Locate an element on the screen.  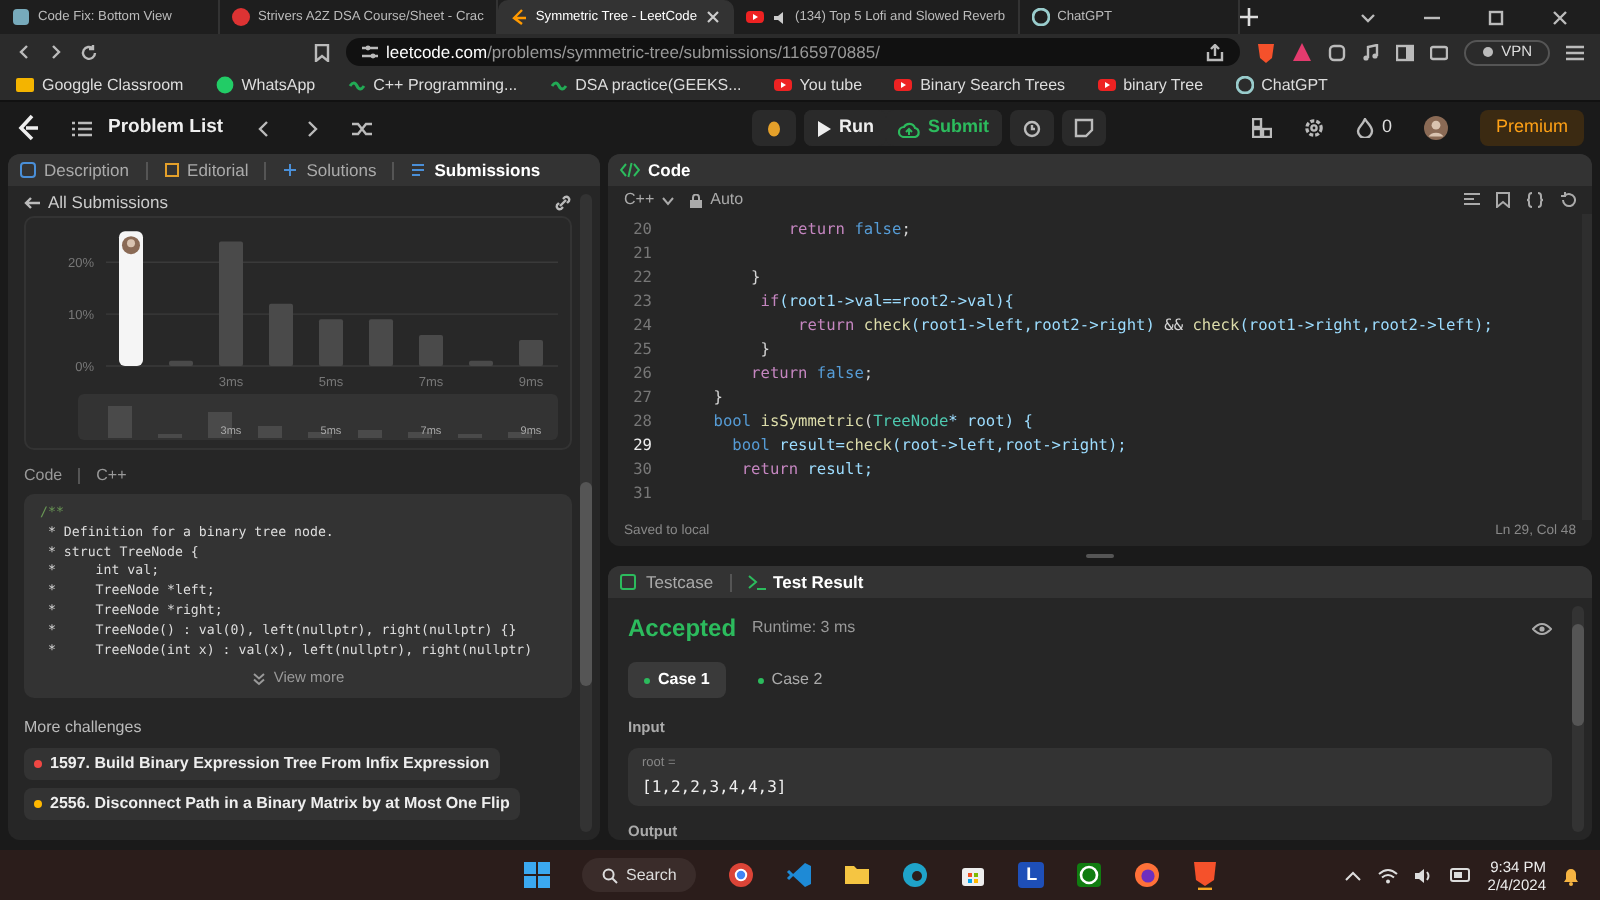
search-field: Search is located at coordinates (639, 875).